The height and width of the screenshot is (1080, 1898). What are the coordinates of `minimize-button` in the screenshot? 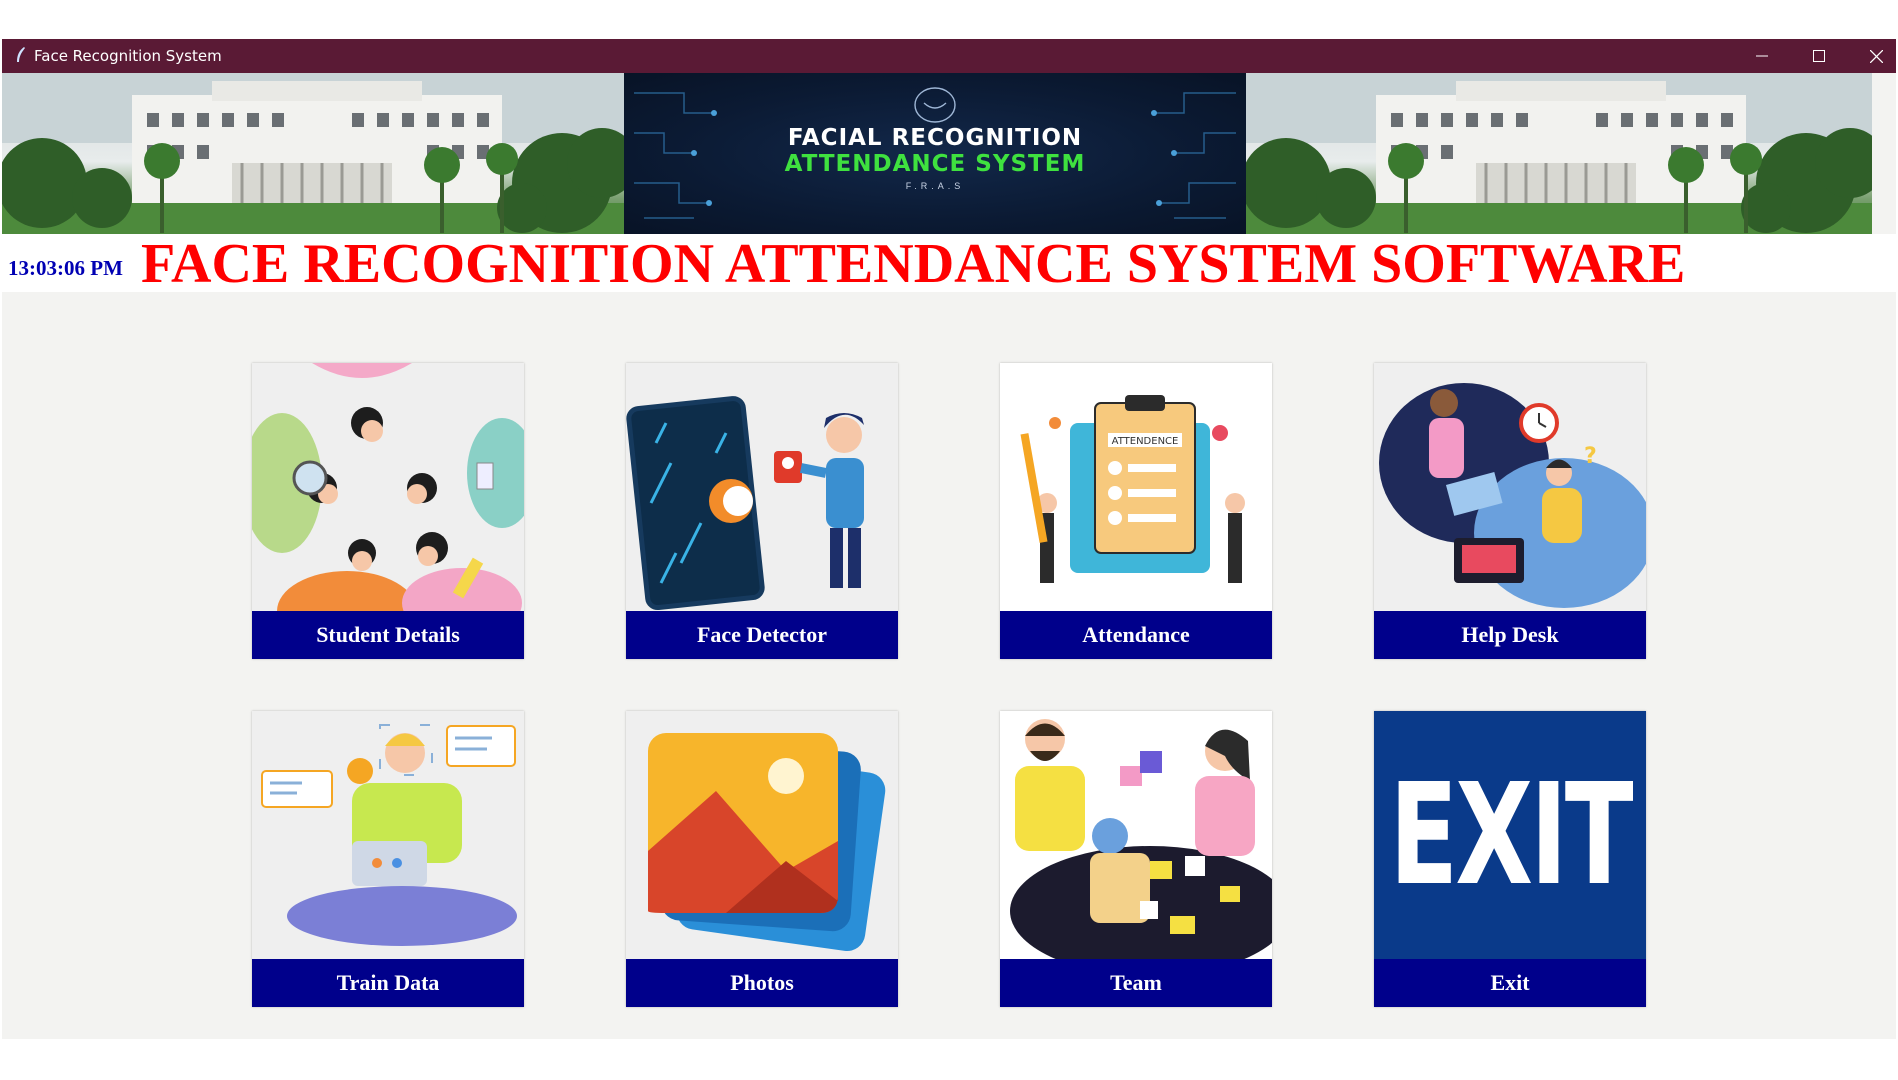 It's located at (1762, 56).